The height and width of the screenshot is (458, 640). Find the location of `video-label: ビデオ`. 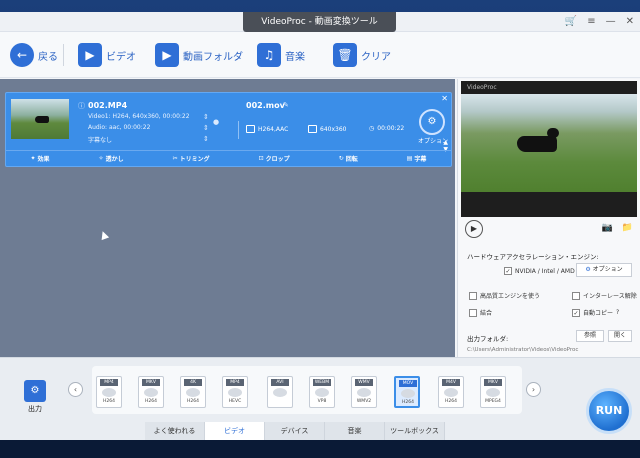

video-label: ビデオ is located at coordinates (121, 57).